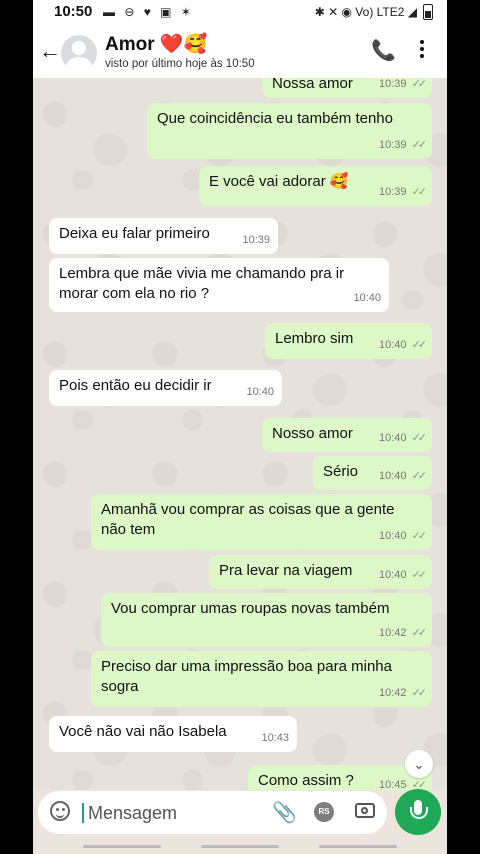  I want to click on connectivity-icons: ✱ ✕ ◉ Vo) LTE2 ◢, so click(365, 12).